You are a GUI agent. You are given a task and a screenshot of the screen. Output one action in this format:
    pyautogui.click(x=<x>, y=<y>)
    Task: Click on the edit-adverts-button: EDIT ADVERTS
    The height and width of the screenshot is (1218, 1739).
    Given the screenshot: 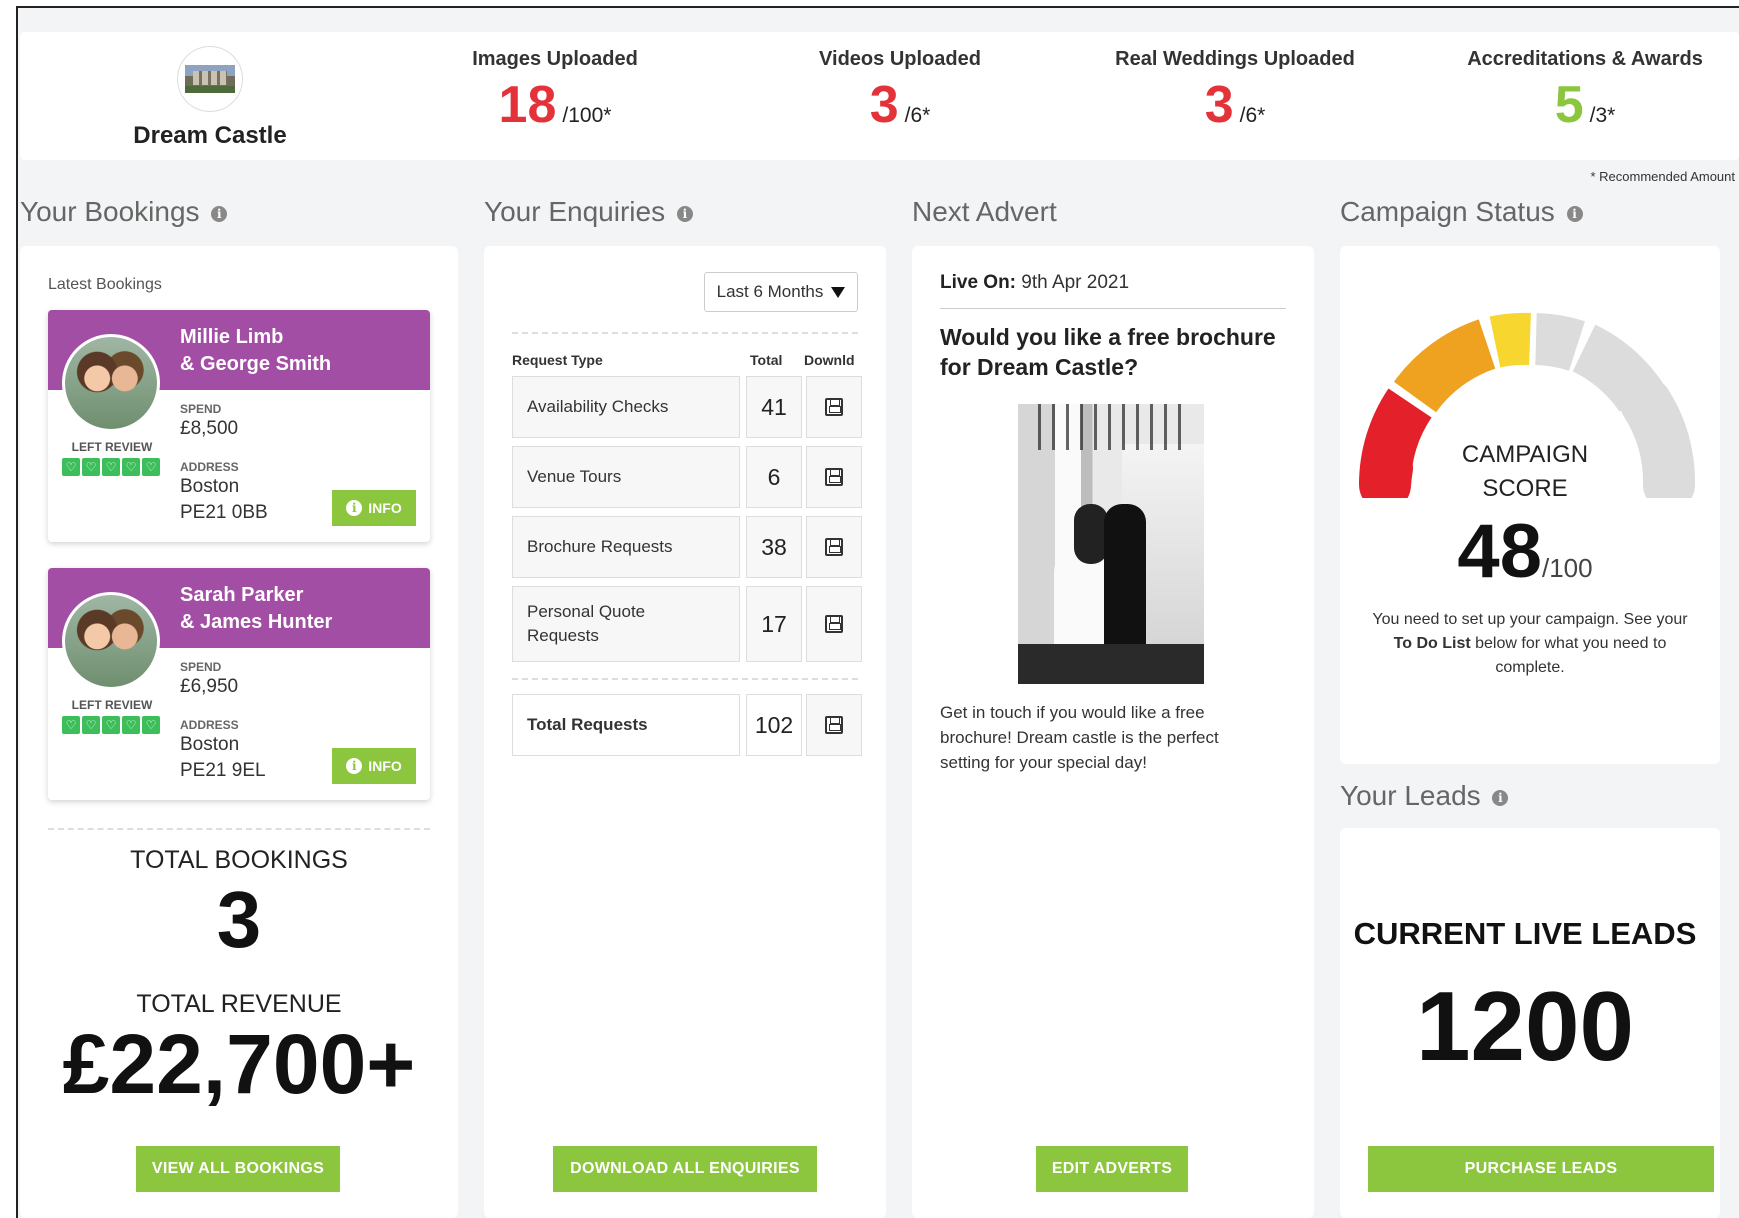 What is the action you would take?
    pyautogui.click(x=1112, y=1169)
    